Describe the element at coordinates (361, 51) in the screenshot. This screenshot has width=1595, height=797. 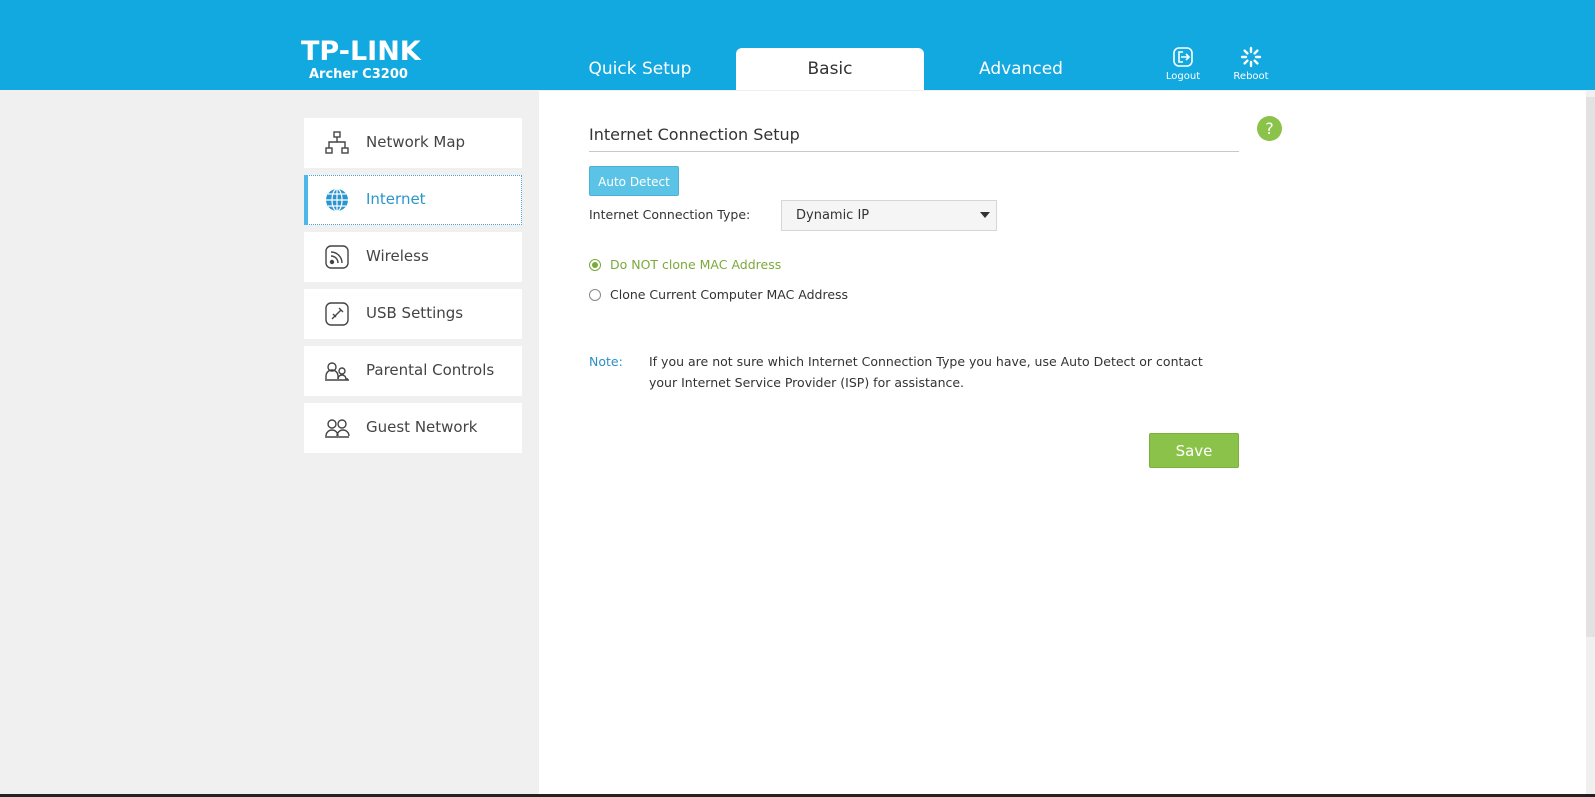
I see `logo-text: TP-LINK` at that location.